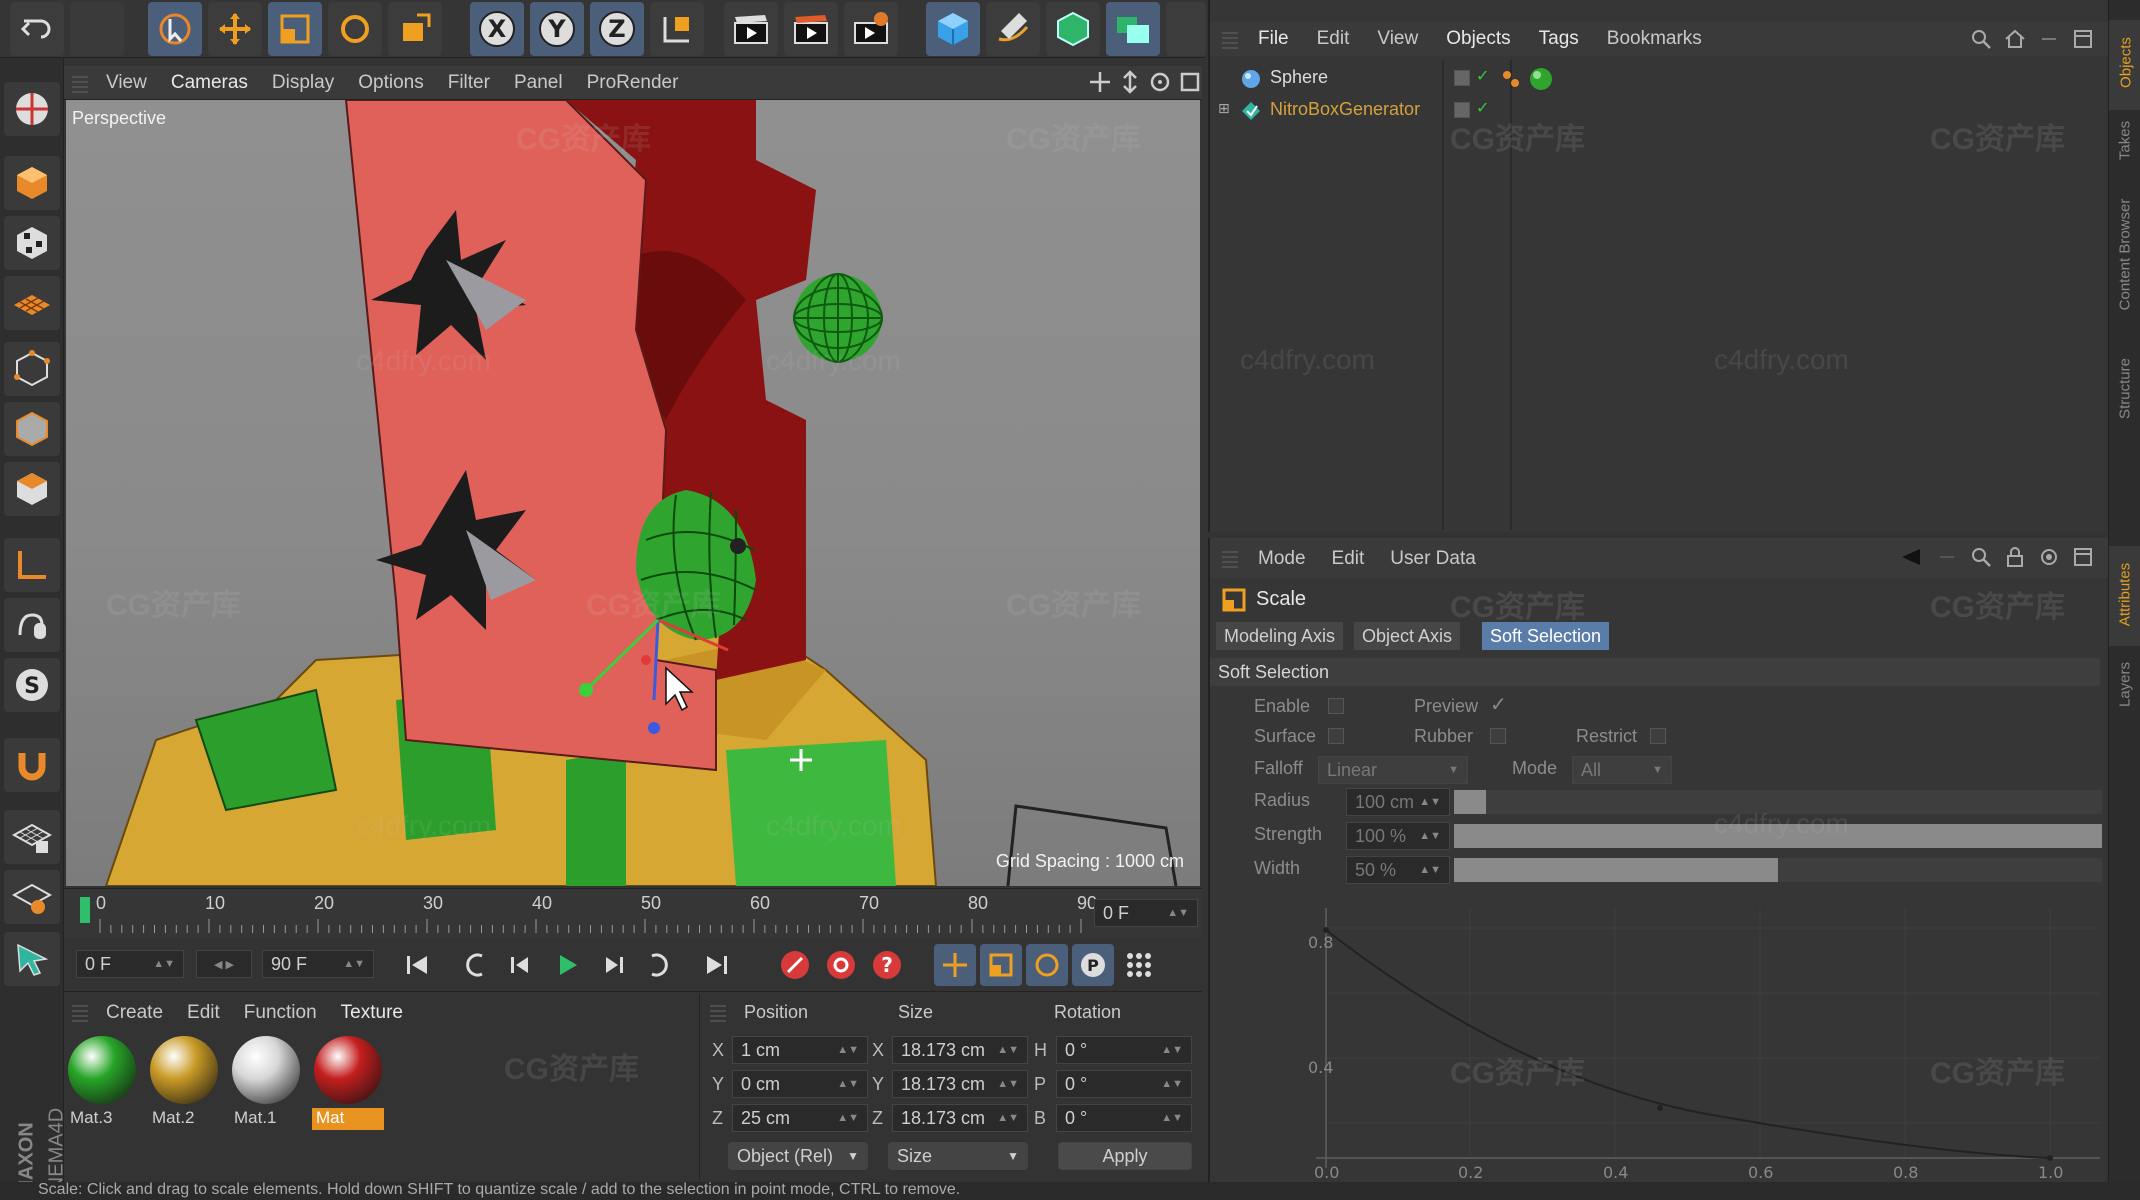 The image size is (2140, 1200). Describe the element at coordinates (1013, 29) in the screenshot. I see `pen-spline-button` at that location.